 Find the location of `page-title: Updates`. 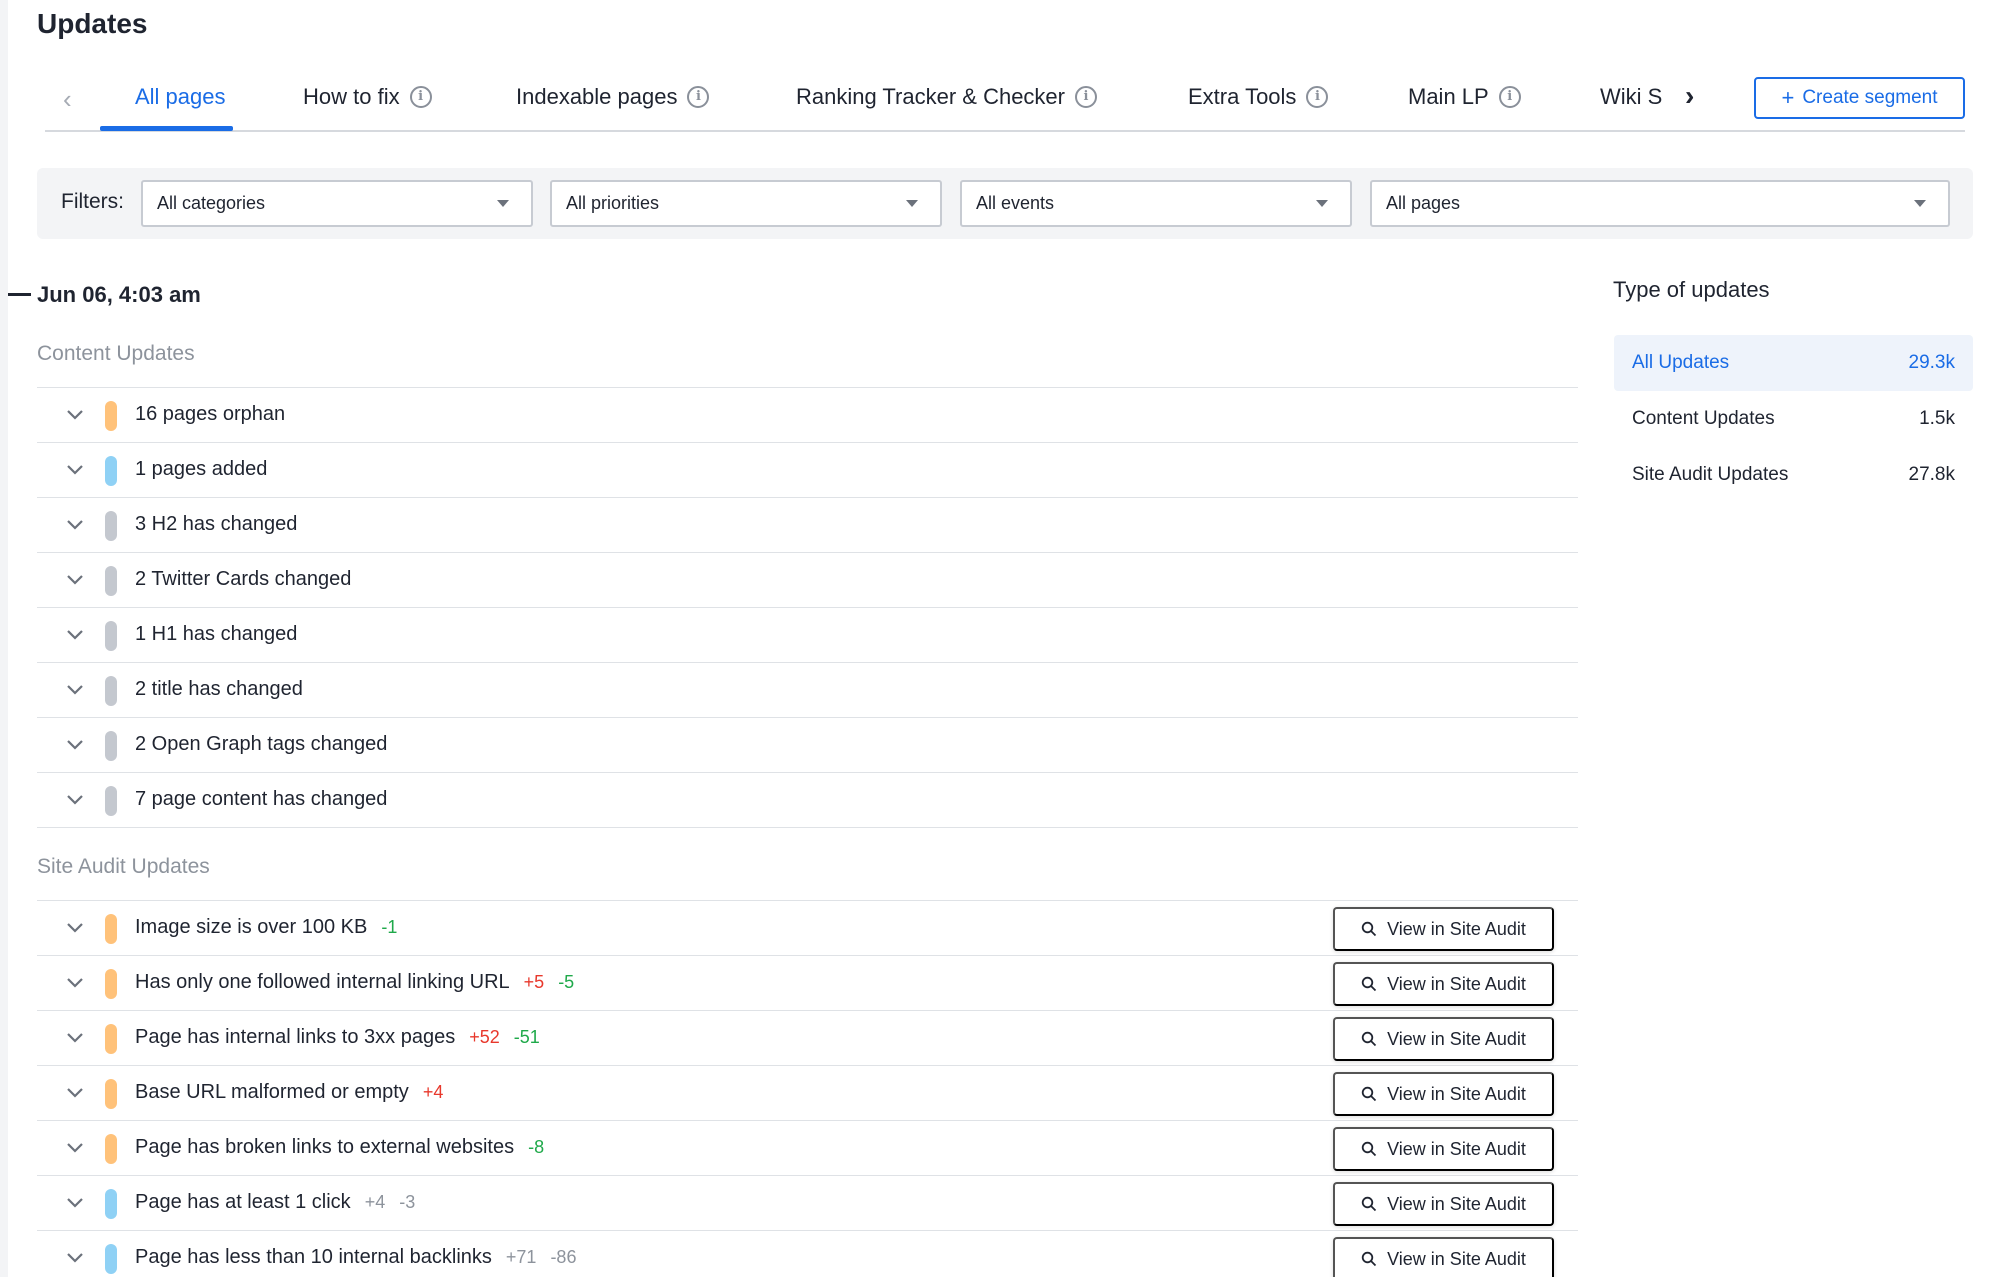

page-title: Updates is located at coordinates (92, 23).